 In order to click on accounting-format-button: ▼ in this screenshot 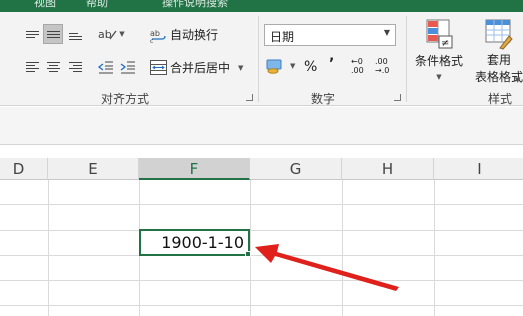, I will do `click(280, 66)`.